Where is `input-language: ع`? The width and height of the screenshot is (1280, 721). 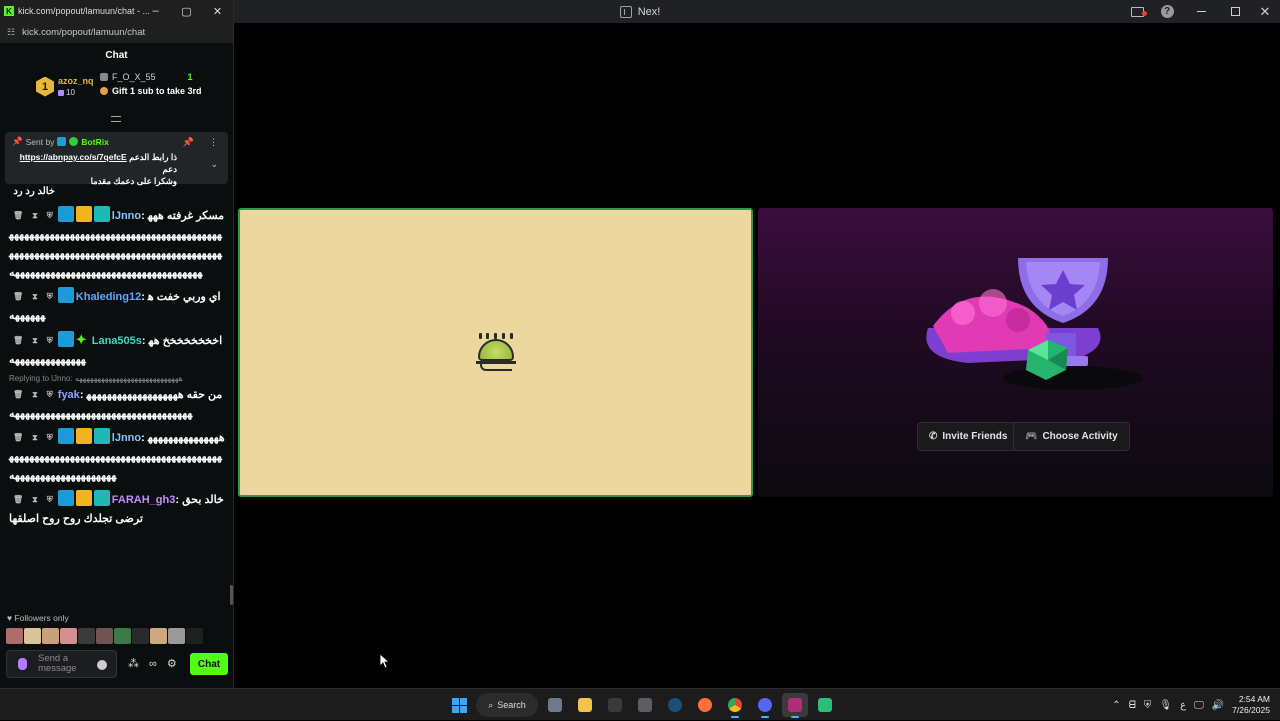
input-language: ع is located at coordinates (1183, 705).